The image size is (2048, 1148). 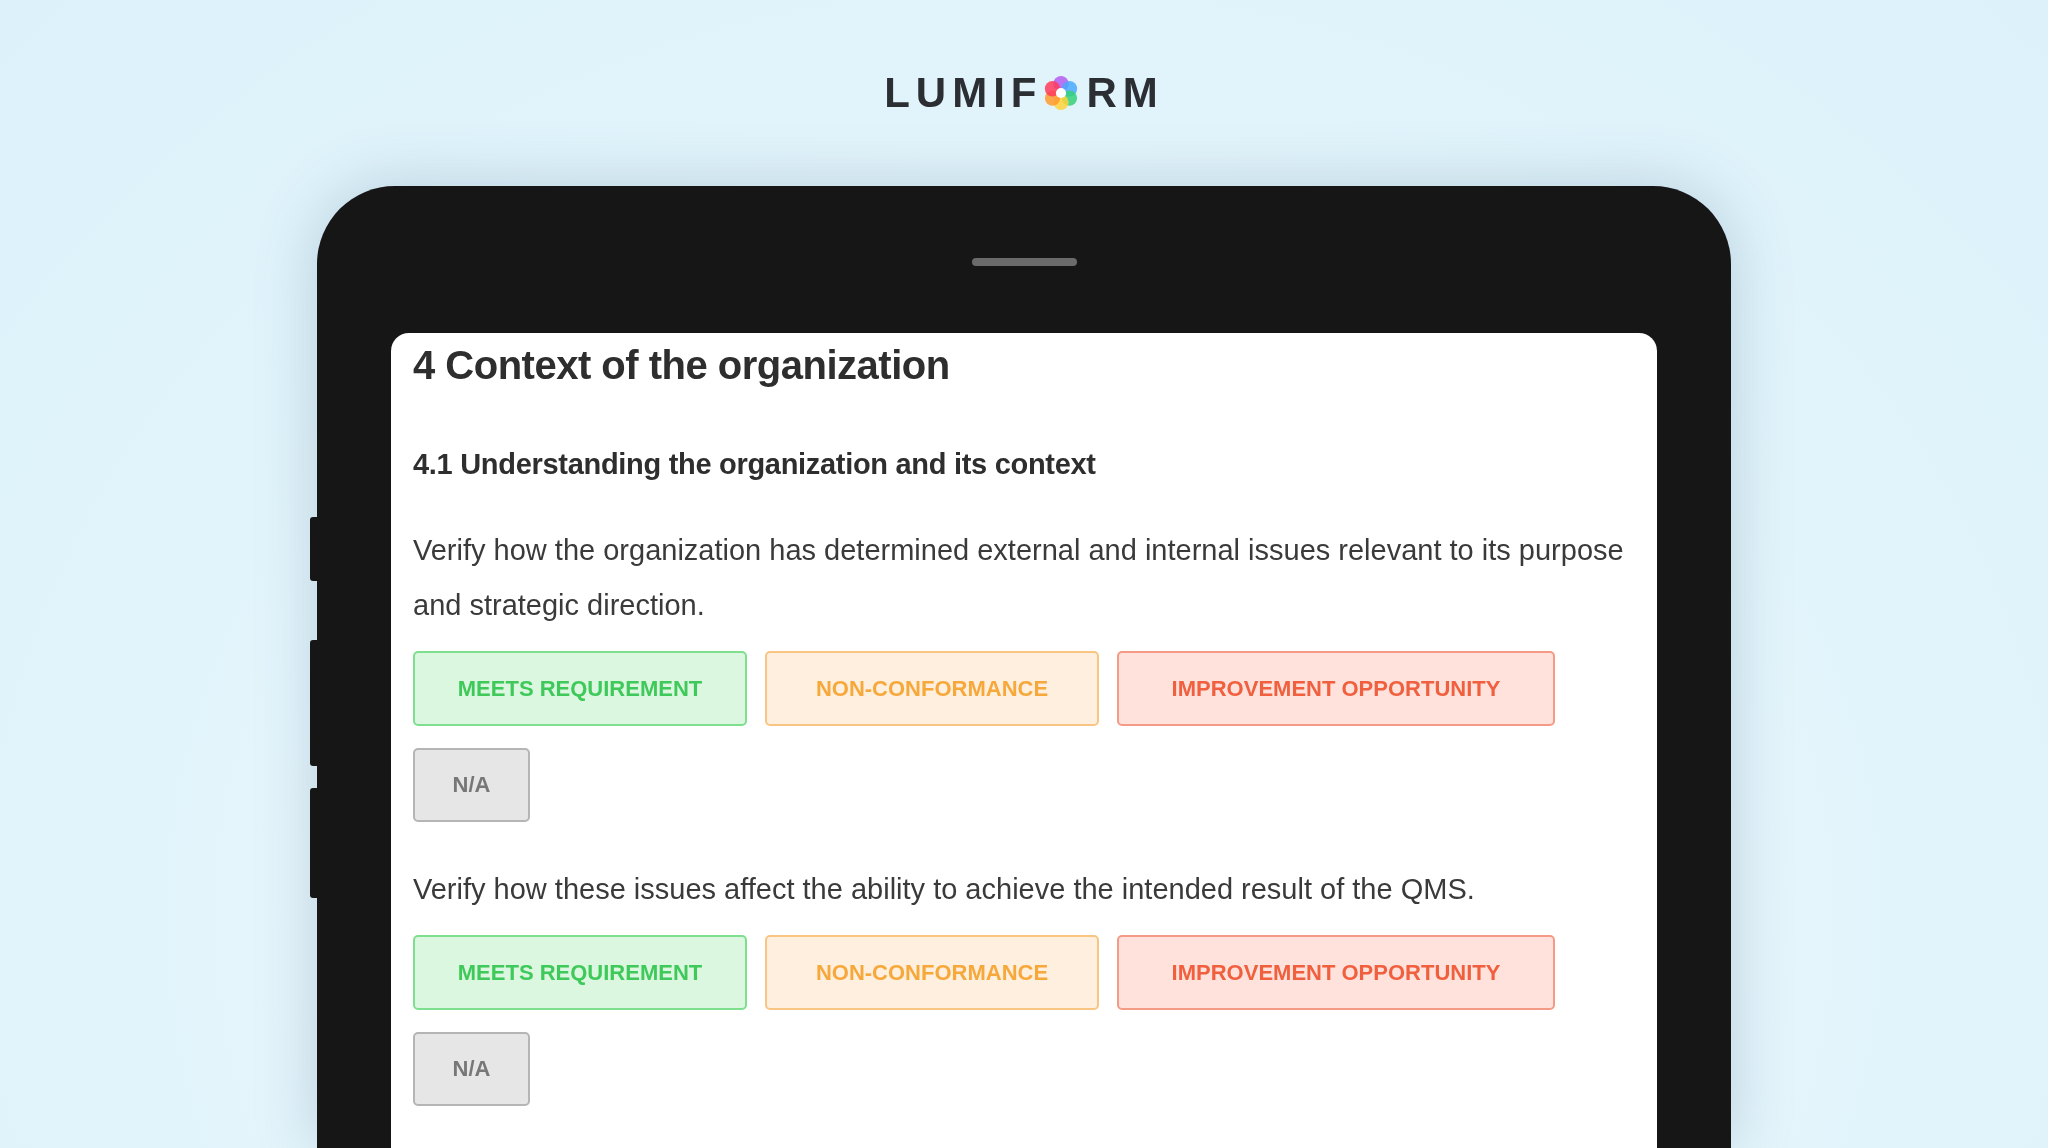 What do you see at coordinates (1061, 93) in the screenshot?
I see `flower-logo-icon` at bounding box center [1061, 93].